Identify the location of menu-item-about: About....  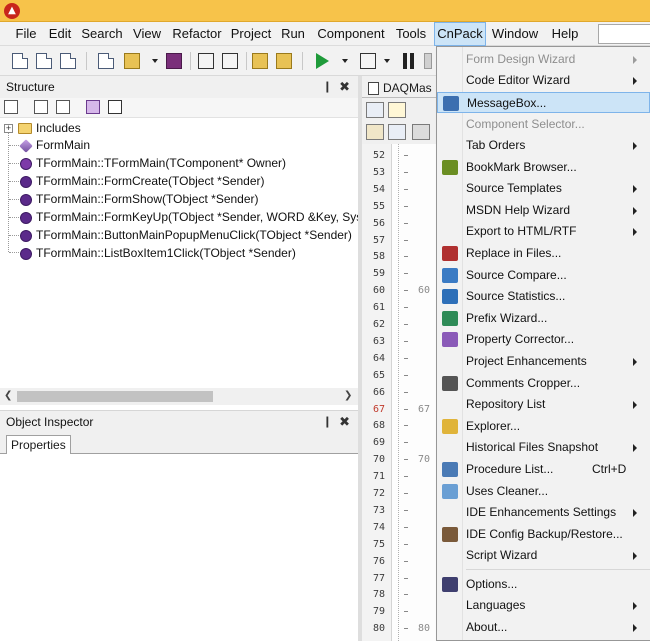
(543, 627).